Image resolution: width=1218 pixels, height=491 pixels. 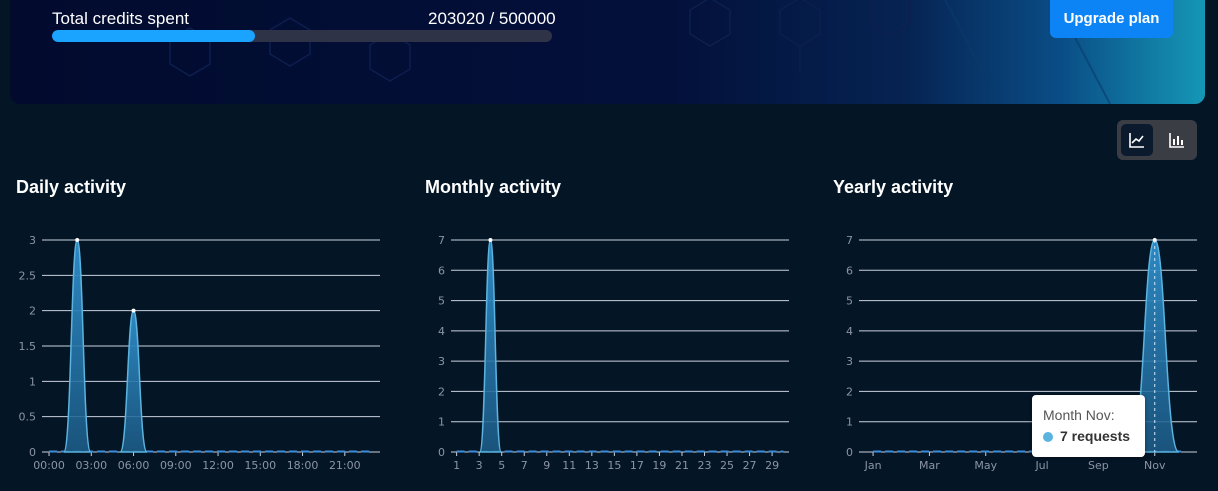 What do you see at coordinates (303, 465) in the screenshot?
I see `x-tick-label: 18:00` at bounding box center [303, 465].